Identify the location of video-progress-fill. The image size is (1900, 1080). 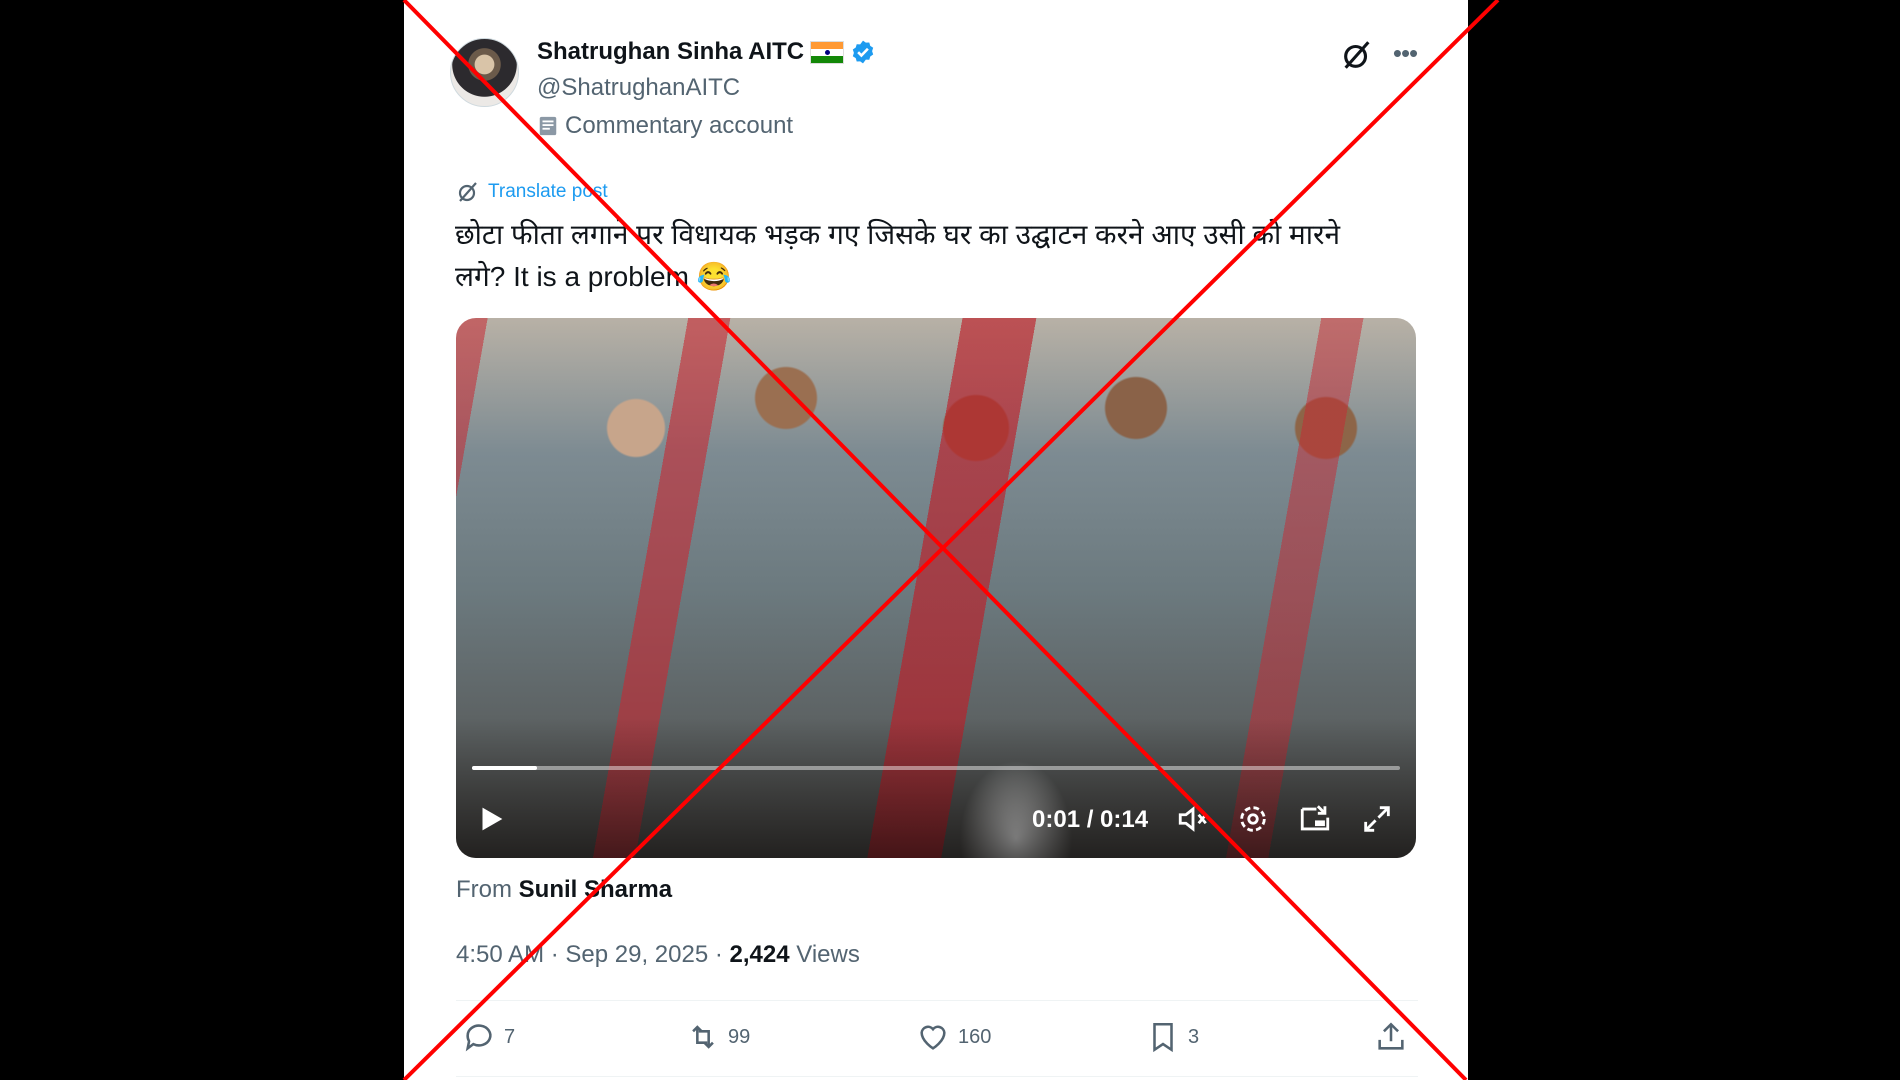
(504, 768).